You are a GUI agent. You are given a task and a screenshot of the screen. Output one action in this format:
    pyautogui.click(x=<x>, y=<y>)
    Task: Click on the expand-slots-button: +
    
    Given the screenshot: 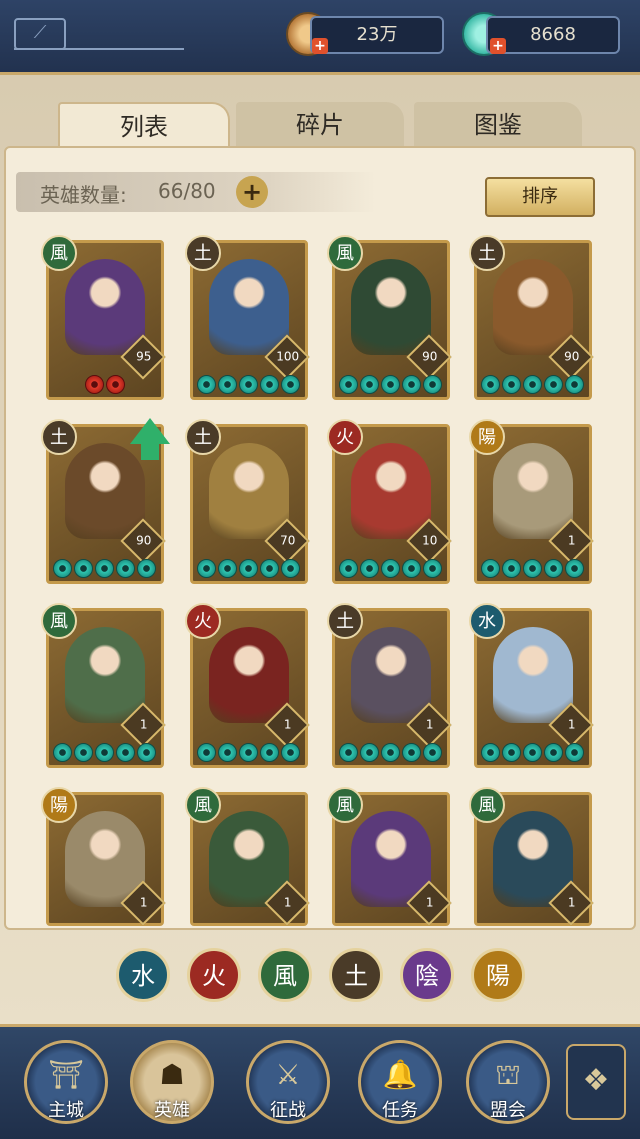 What is the action you would take?
    pyautogui.click(x=252, y=192)
    